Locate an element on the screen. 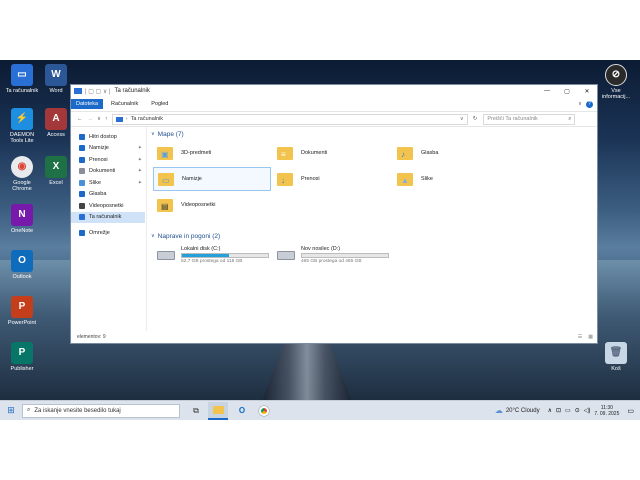 The height and width of the screenshot is (480, 640). desktop-icon-powerpoint: P PowerPoint is located at coordinates (22, 311).